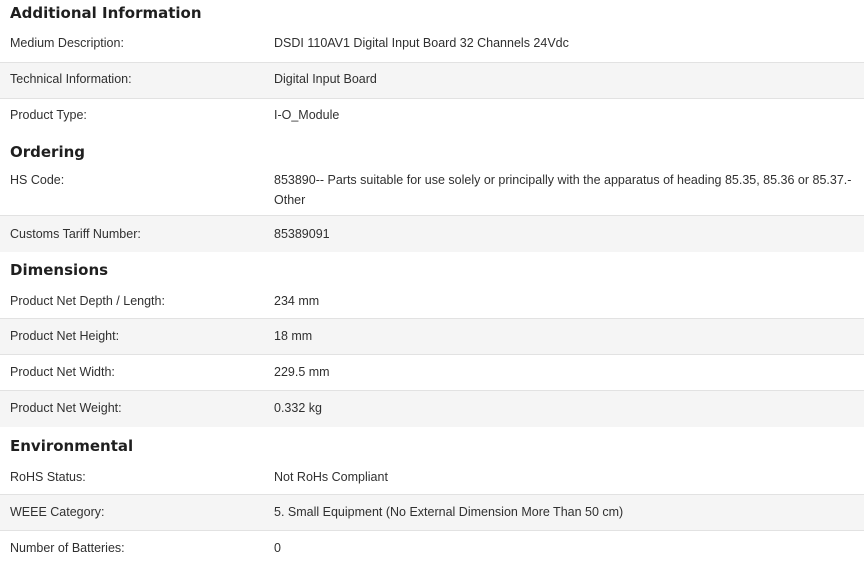 This screenshot has height=562, width=864. What do you see at coordinates (65, 336) in the screenshot?
I see `spec-label: Product Net Height:` at bounding box center [65, 336].